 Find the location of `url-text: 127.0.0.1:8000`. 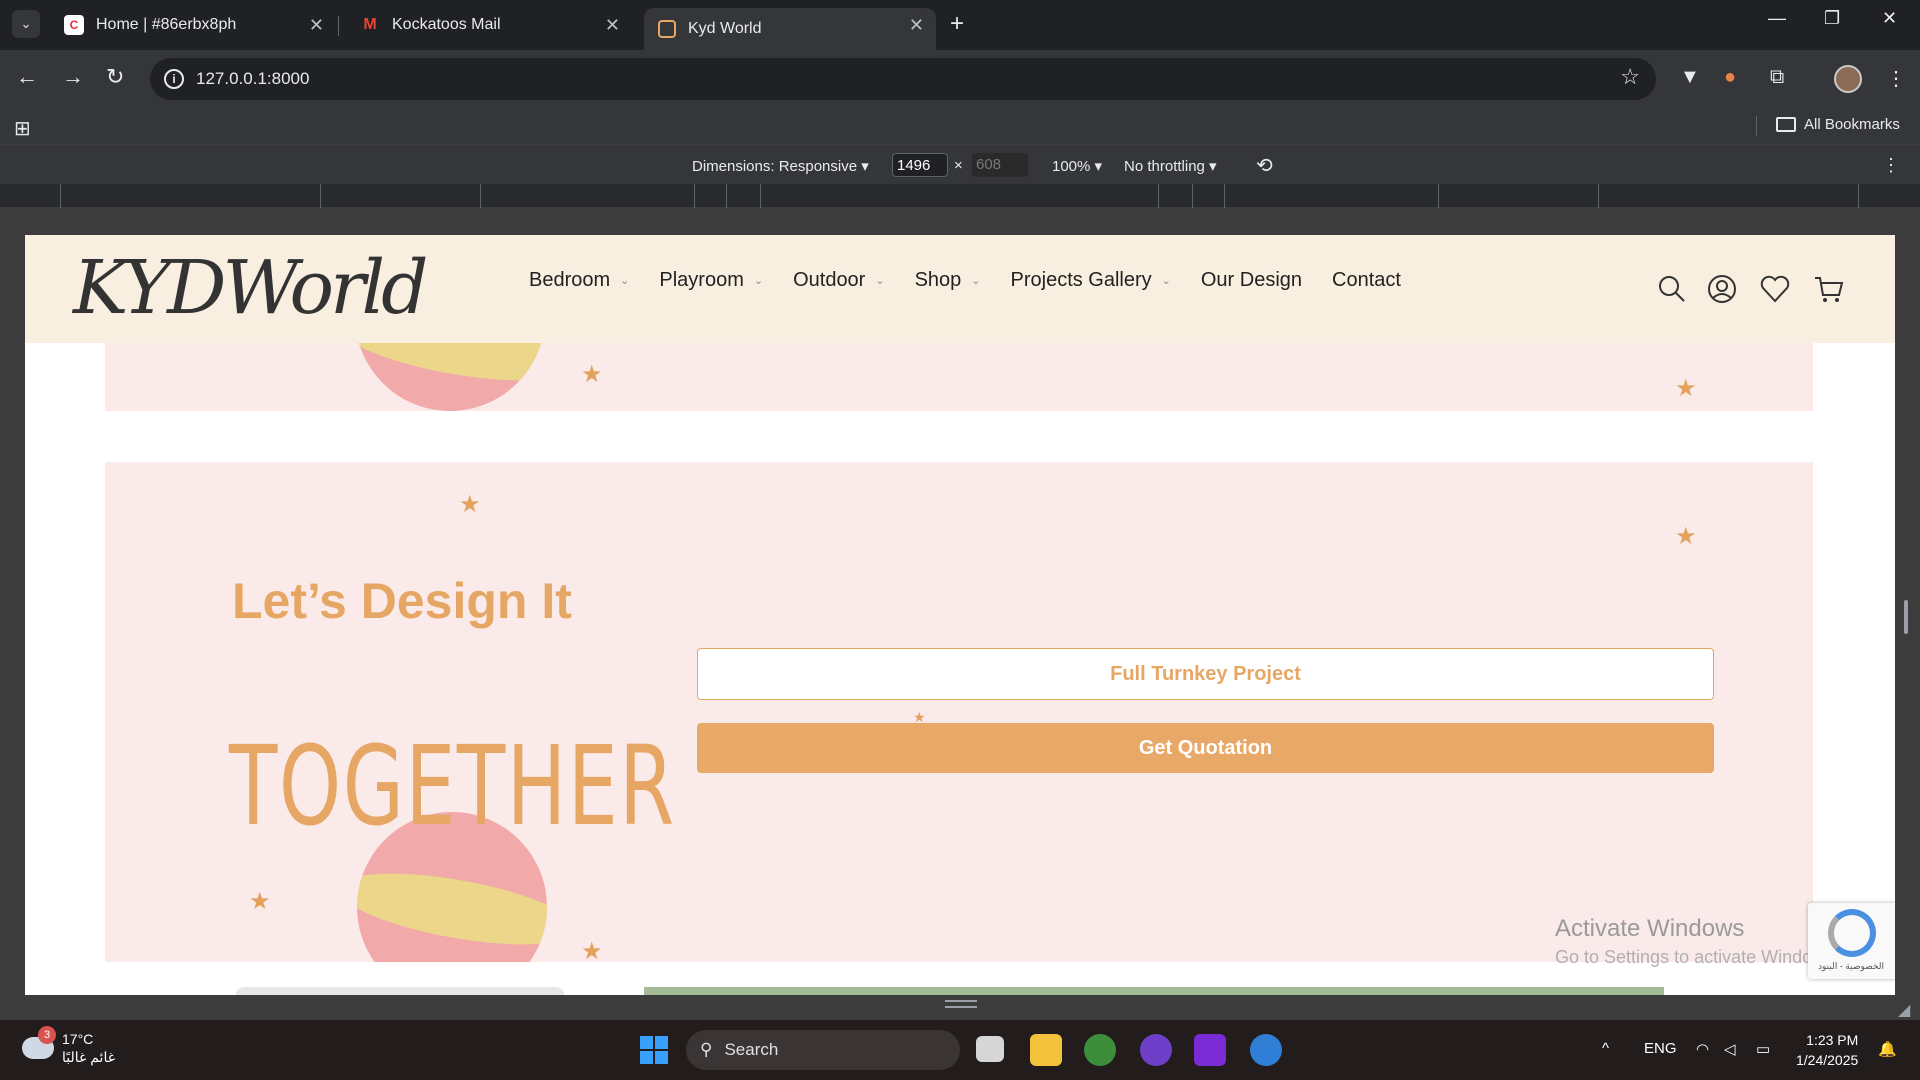

url-text: 127.0.0.1:8000 is located at coordinates (252, 79).